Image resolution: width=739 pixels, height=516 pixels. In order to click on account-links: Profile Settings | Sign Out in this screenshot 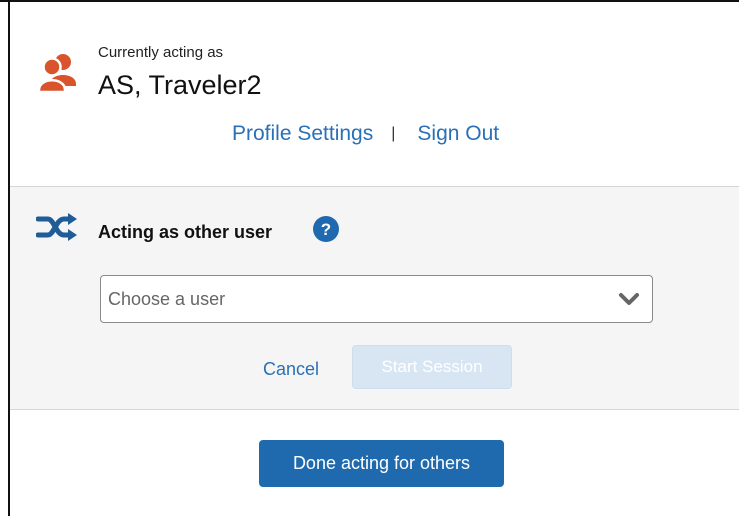, I will do `click(365, 134)`.